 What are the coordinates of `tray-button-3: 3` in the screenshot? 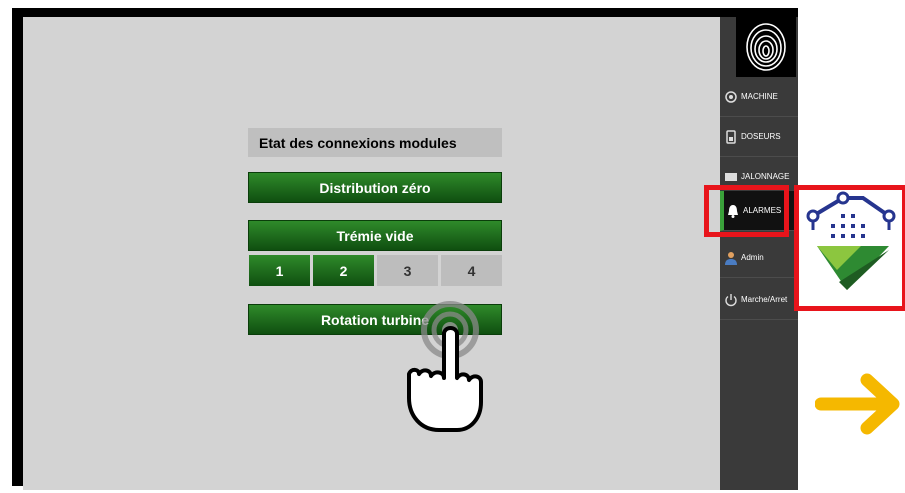 It's located at (407, 270).